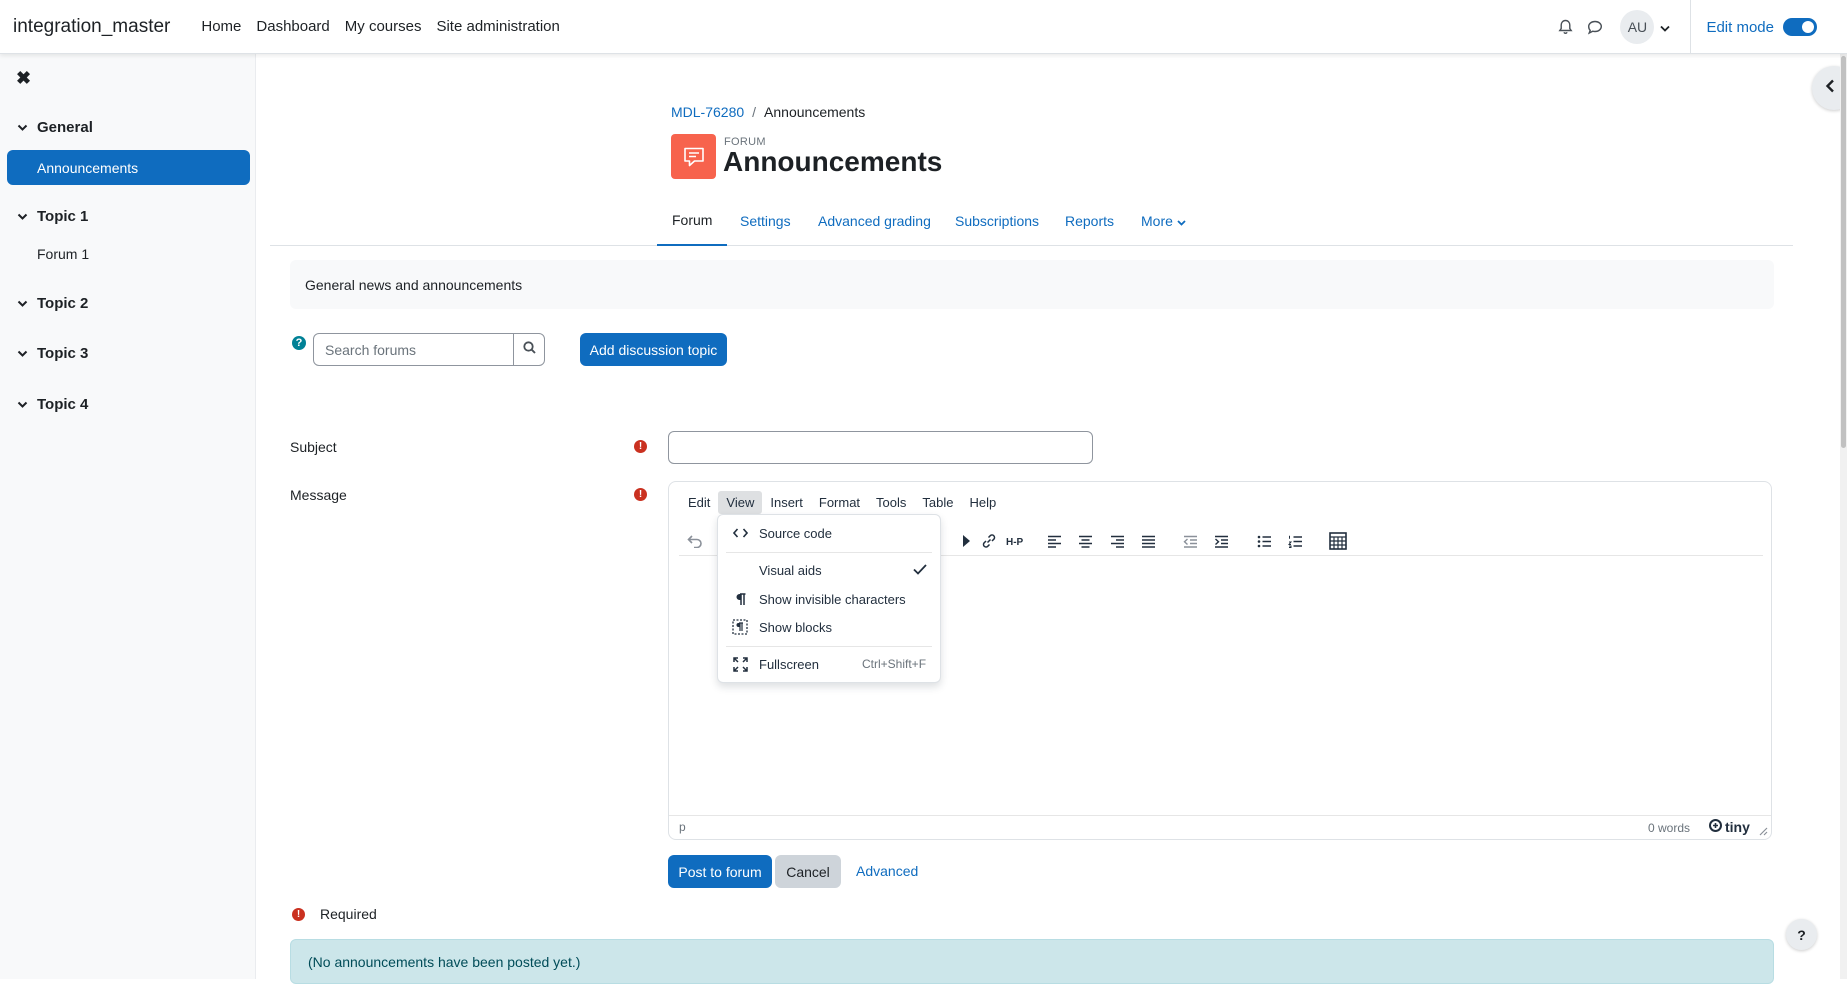 Image resolution: width=1847 pixels, height=984 pixels. I want to click on site-brand: integration_master, so click(91, 27).